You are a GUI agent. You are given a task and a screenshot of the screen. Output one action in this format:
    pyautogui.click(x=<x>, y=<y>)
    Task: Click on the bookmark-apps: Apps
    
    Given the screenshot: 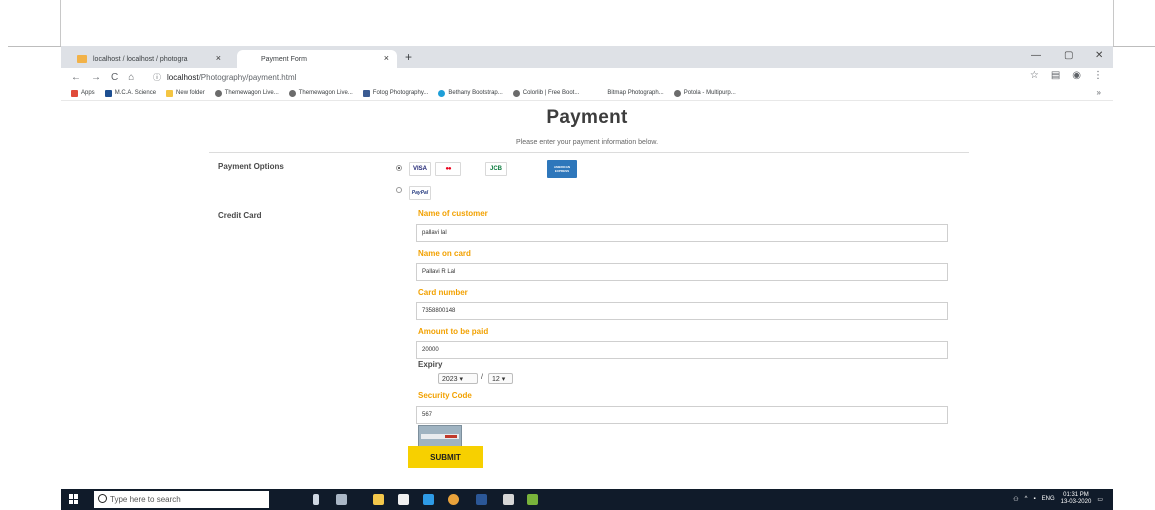 What is the action you would take?
    pyautogui.click(x=83, y=93)
    